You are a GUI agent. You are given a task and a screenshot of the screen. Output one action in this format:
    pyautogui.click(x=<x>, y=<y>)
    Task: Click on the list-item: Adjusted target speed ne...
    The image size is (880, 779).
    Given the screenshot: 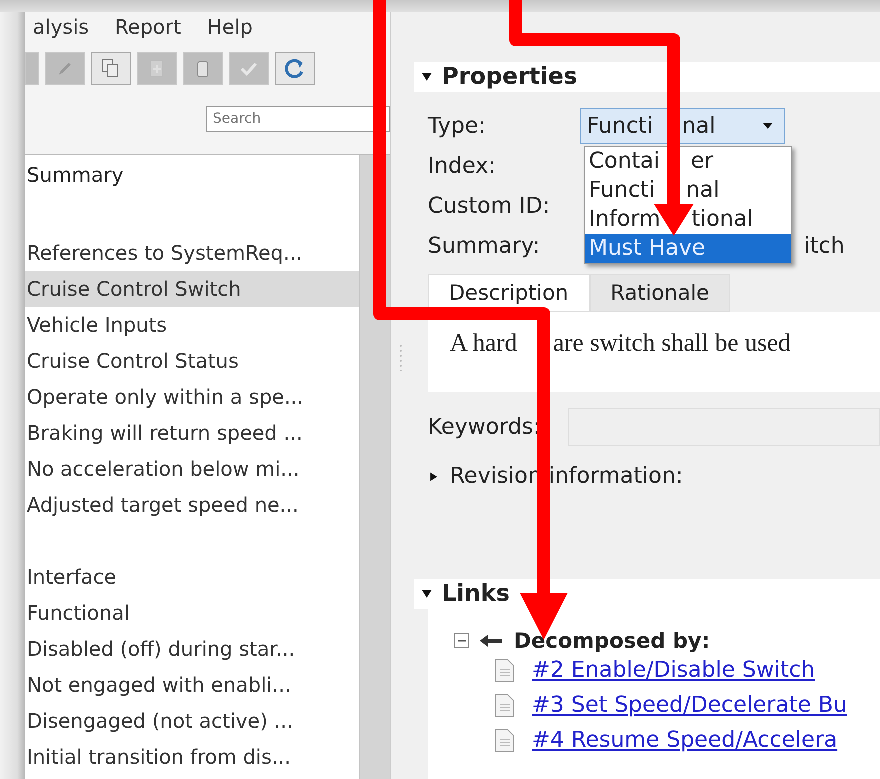 What is the action you would take?
    pyautogui.click(x=192, y=505)
    